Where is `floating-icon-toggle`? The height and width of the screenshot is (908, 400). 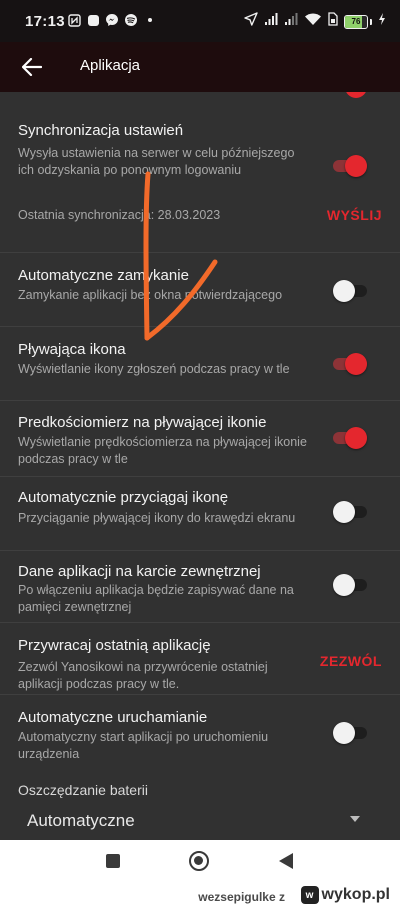 floating-icon-toggle is located at coordinates (350, 364).